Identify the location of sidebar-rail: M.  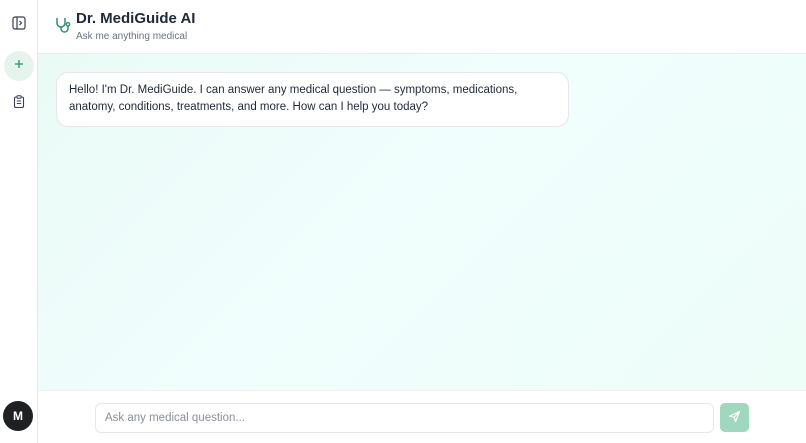
(19, 221).